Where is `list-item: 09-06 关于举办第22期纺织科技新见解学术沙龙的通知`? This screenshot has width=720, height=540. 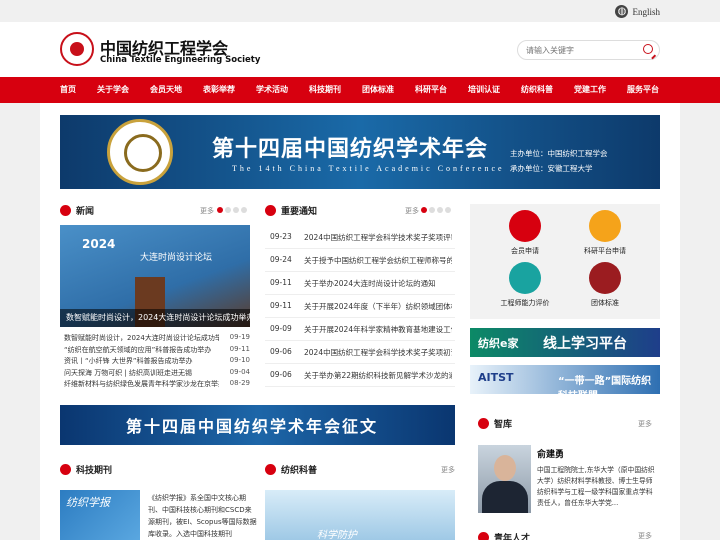
list-item: 09-06 关于举办第22期纺织科技新见解学术沙龙的通知 is located at coordinates (360, 375).